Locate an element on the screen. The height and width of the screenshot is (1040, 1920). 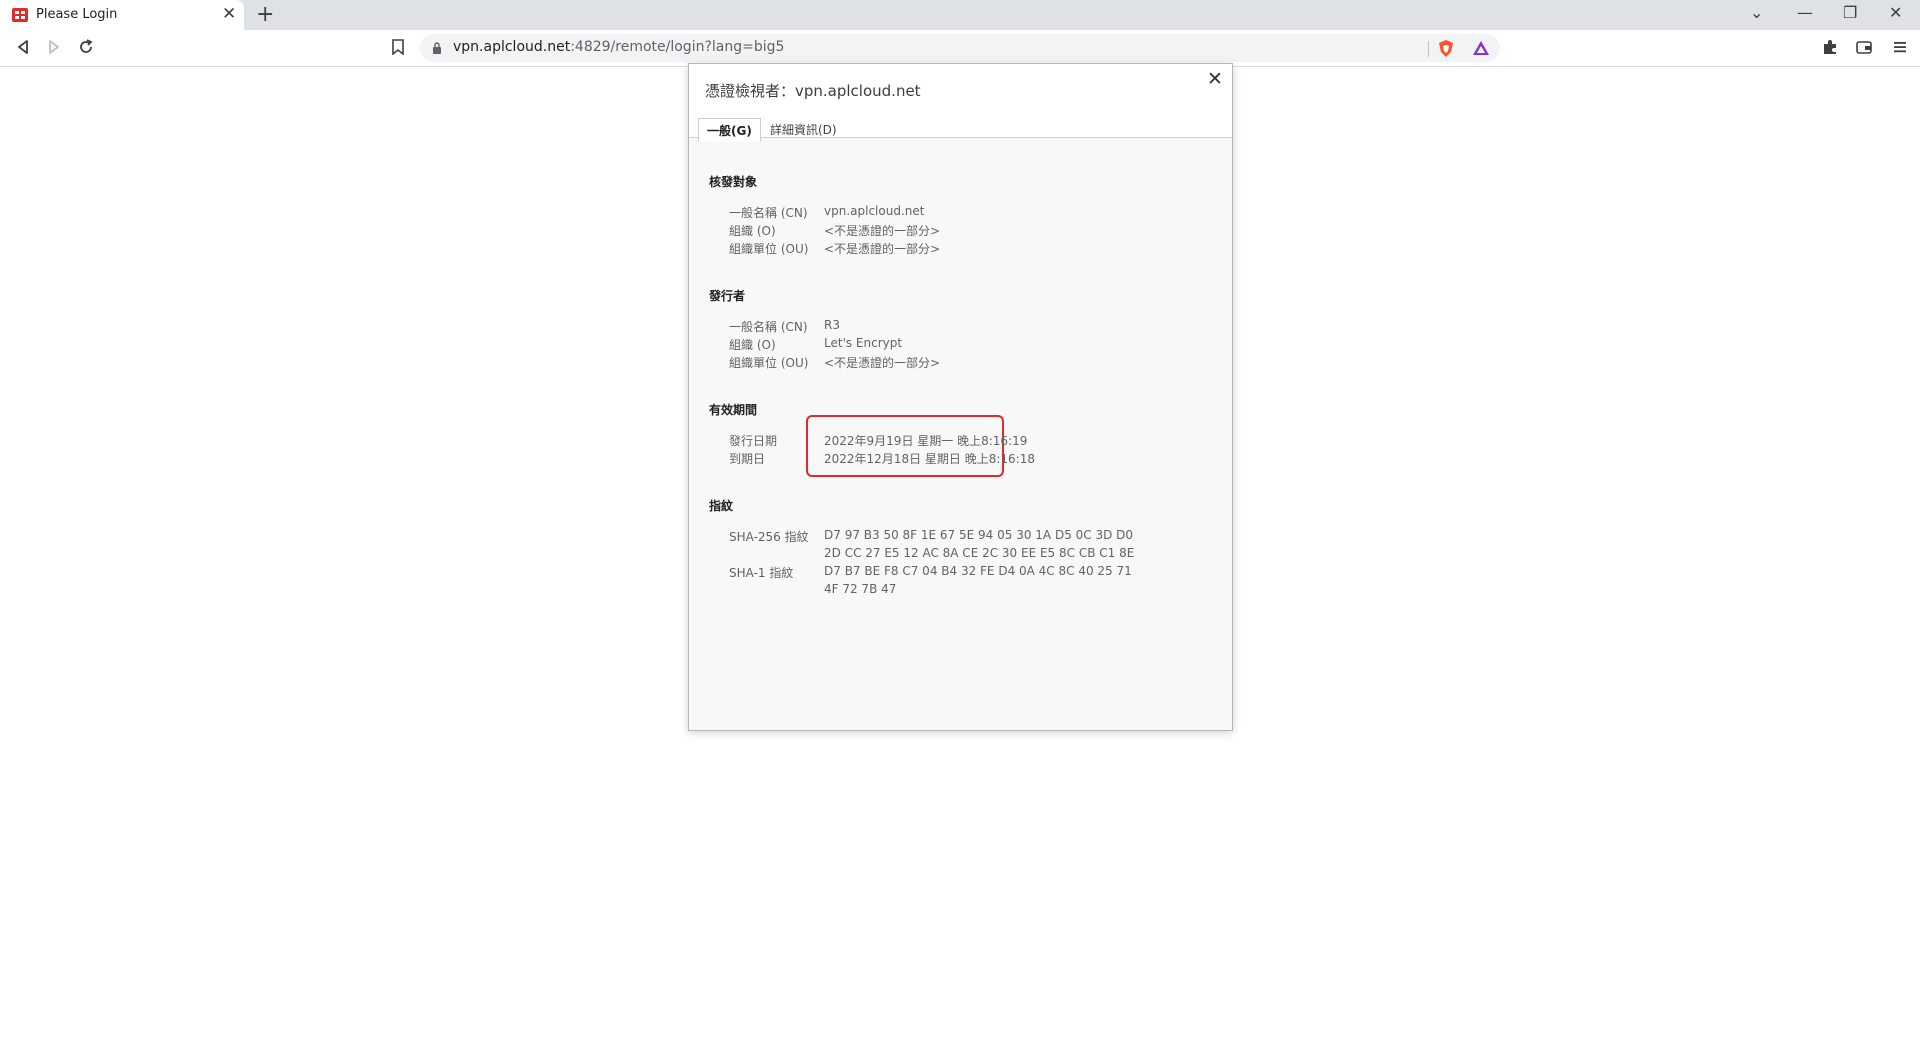
subject-ou-value: <不是憑證的一部分> is located at coordinates (882, 249).